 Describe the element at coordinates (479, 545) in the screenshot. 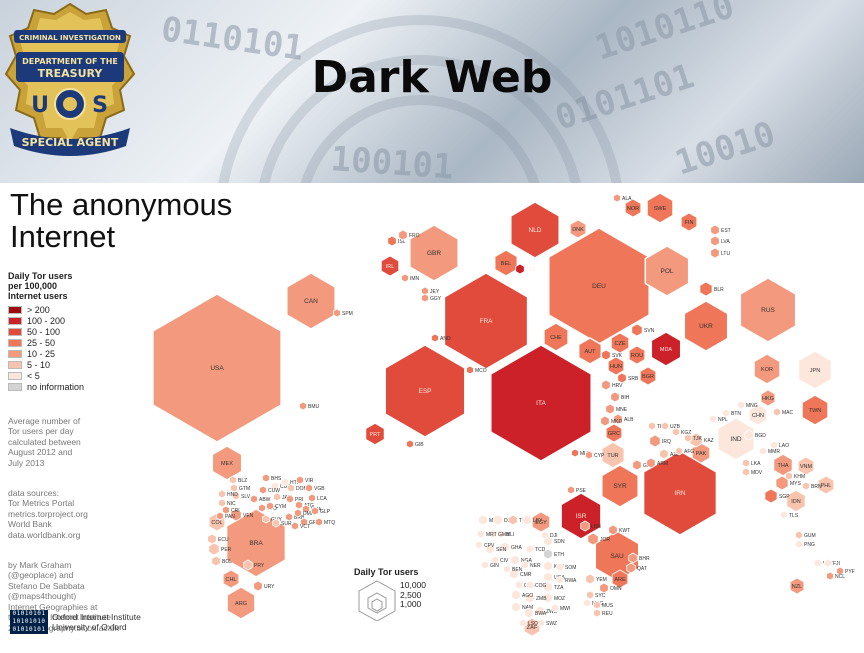

I see `country-hexagon-cpv` at that location.